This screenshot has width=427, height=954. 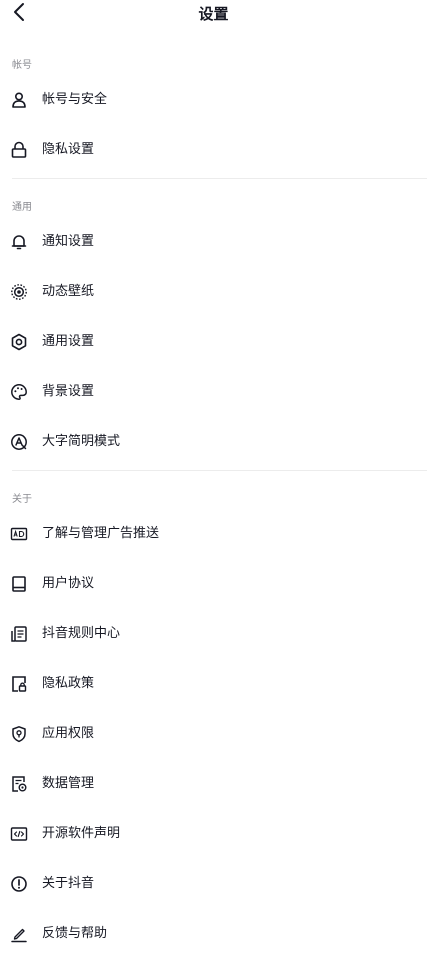 What do you see at coordinates (19, 734) in the screenshot?
I see `shield-icon` at bounding box center [19, 734].